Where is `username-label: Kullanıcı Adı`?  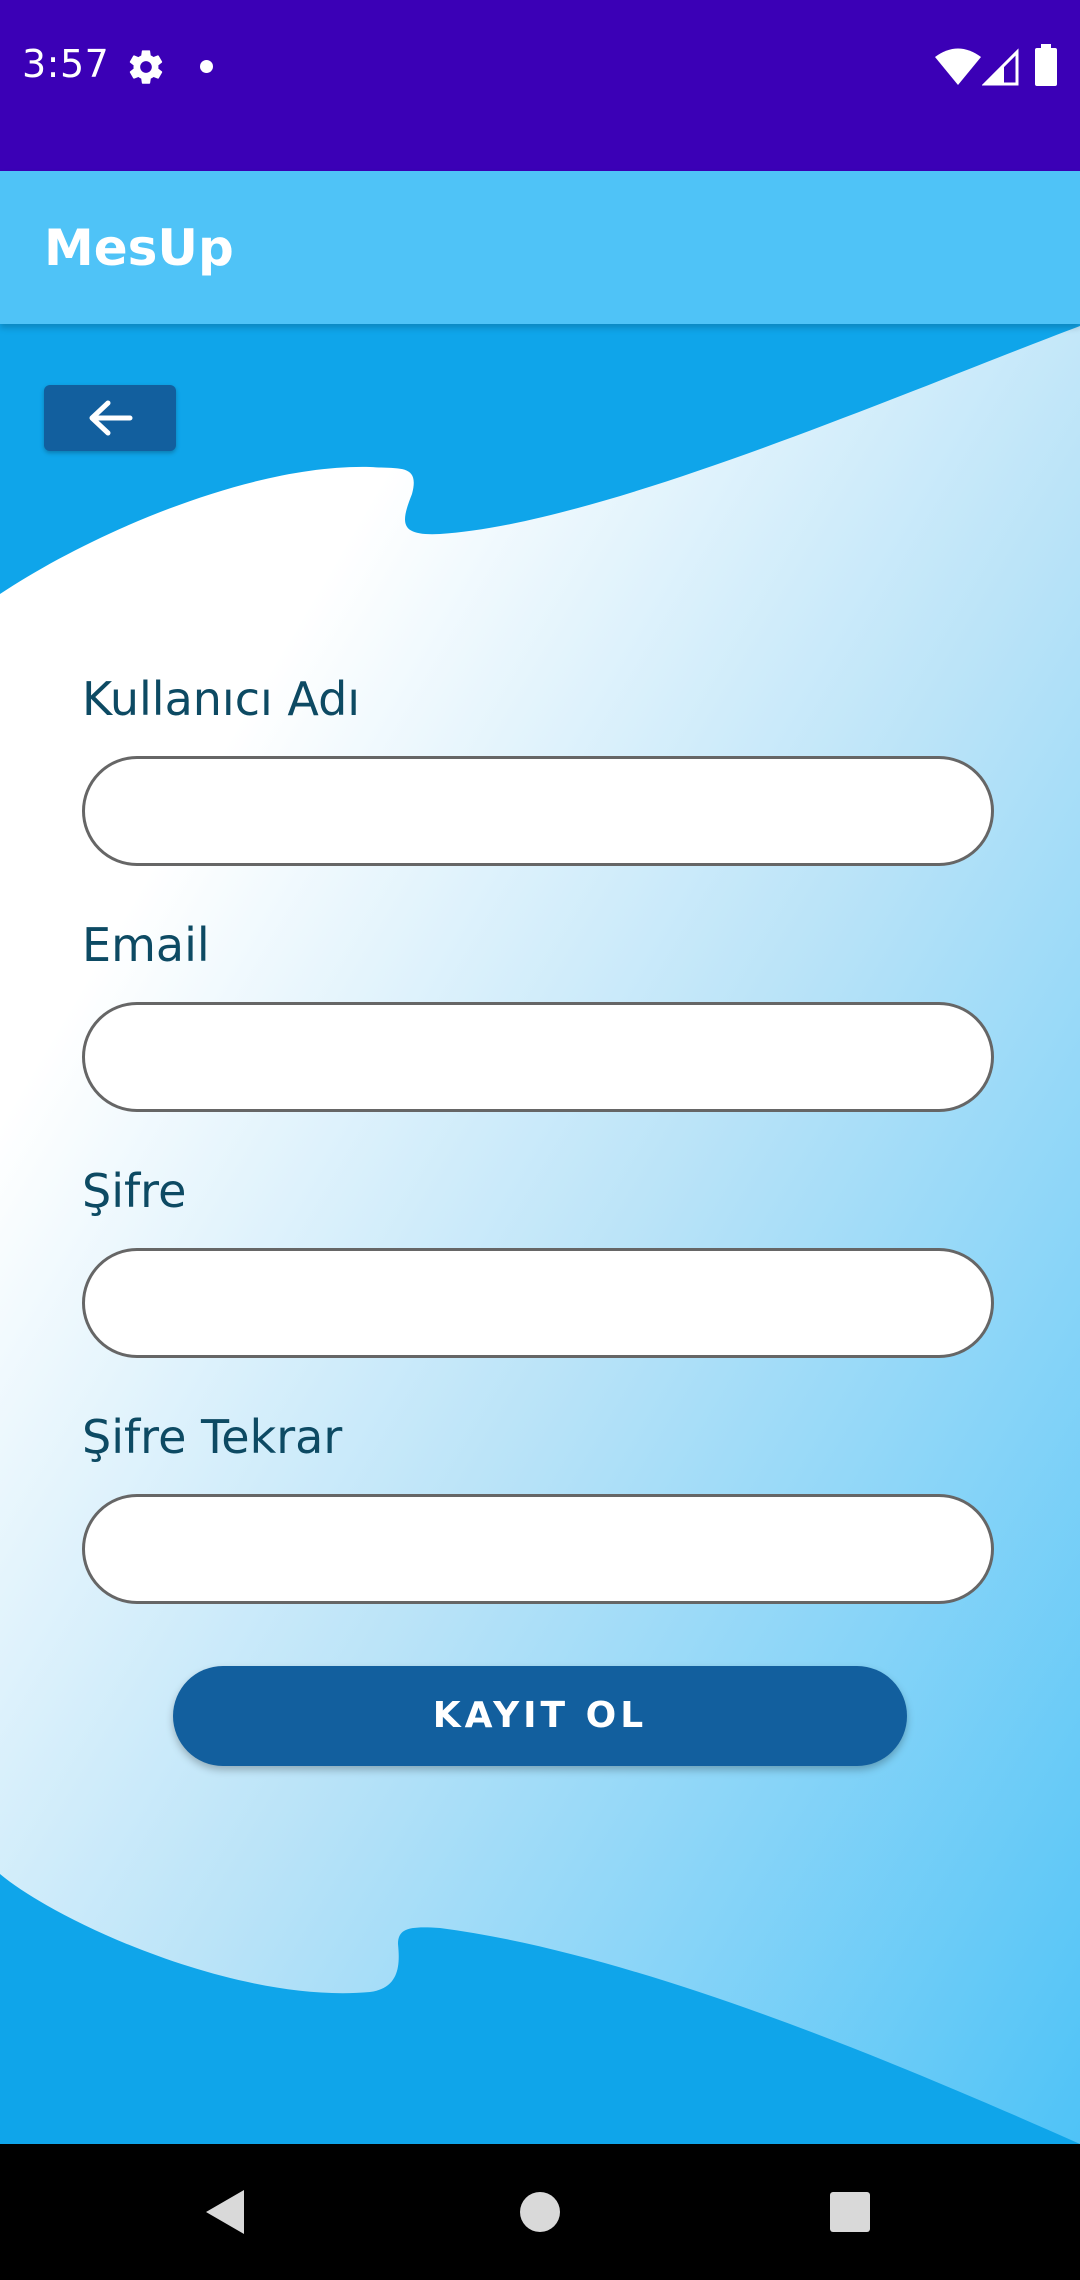
username-label: Kullanıcı Adı is located at coordinates (221, 699).